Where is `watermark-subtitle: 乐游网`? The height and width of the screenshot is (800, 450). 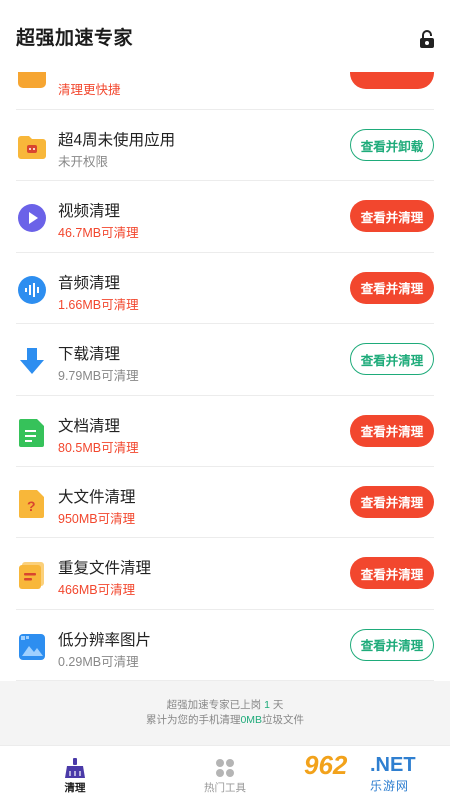
watermark-subtitle: 乐游网 is located at coordinates (390, 786).